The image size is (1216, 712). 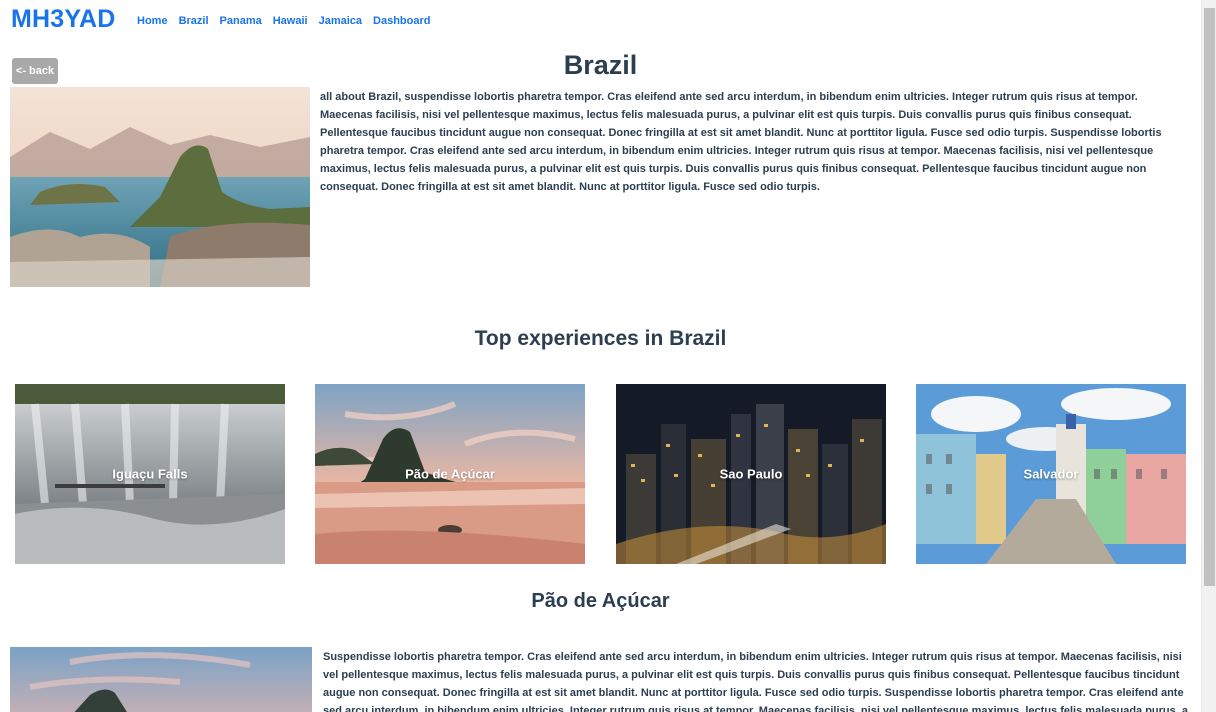 I want to click on detail-image, so click(x=161, y=679).